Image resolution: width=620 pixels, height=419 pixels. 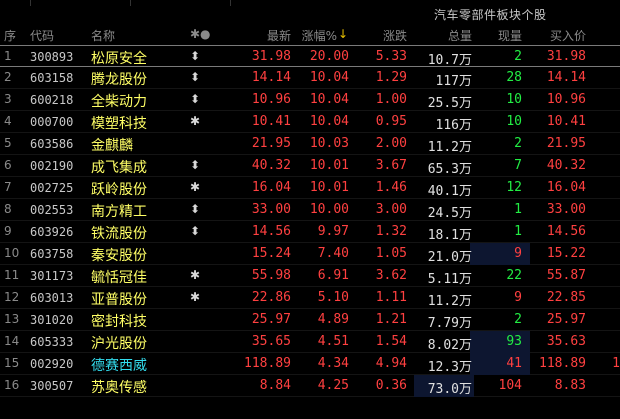 I want to click on table-row: 6 002190 成飞集成 ⬍ 40.32 10.01 3.67 65.3万 7 40.32, so click(x=310, y=166).